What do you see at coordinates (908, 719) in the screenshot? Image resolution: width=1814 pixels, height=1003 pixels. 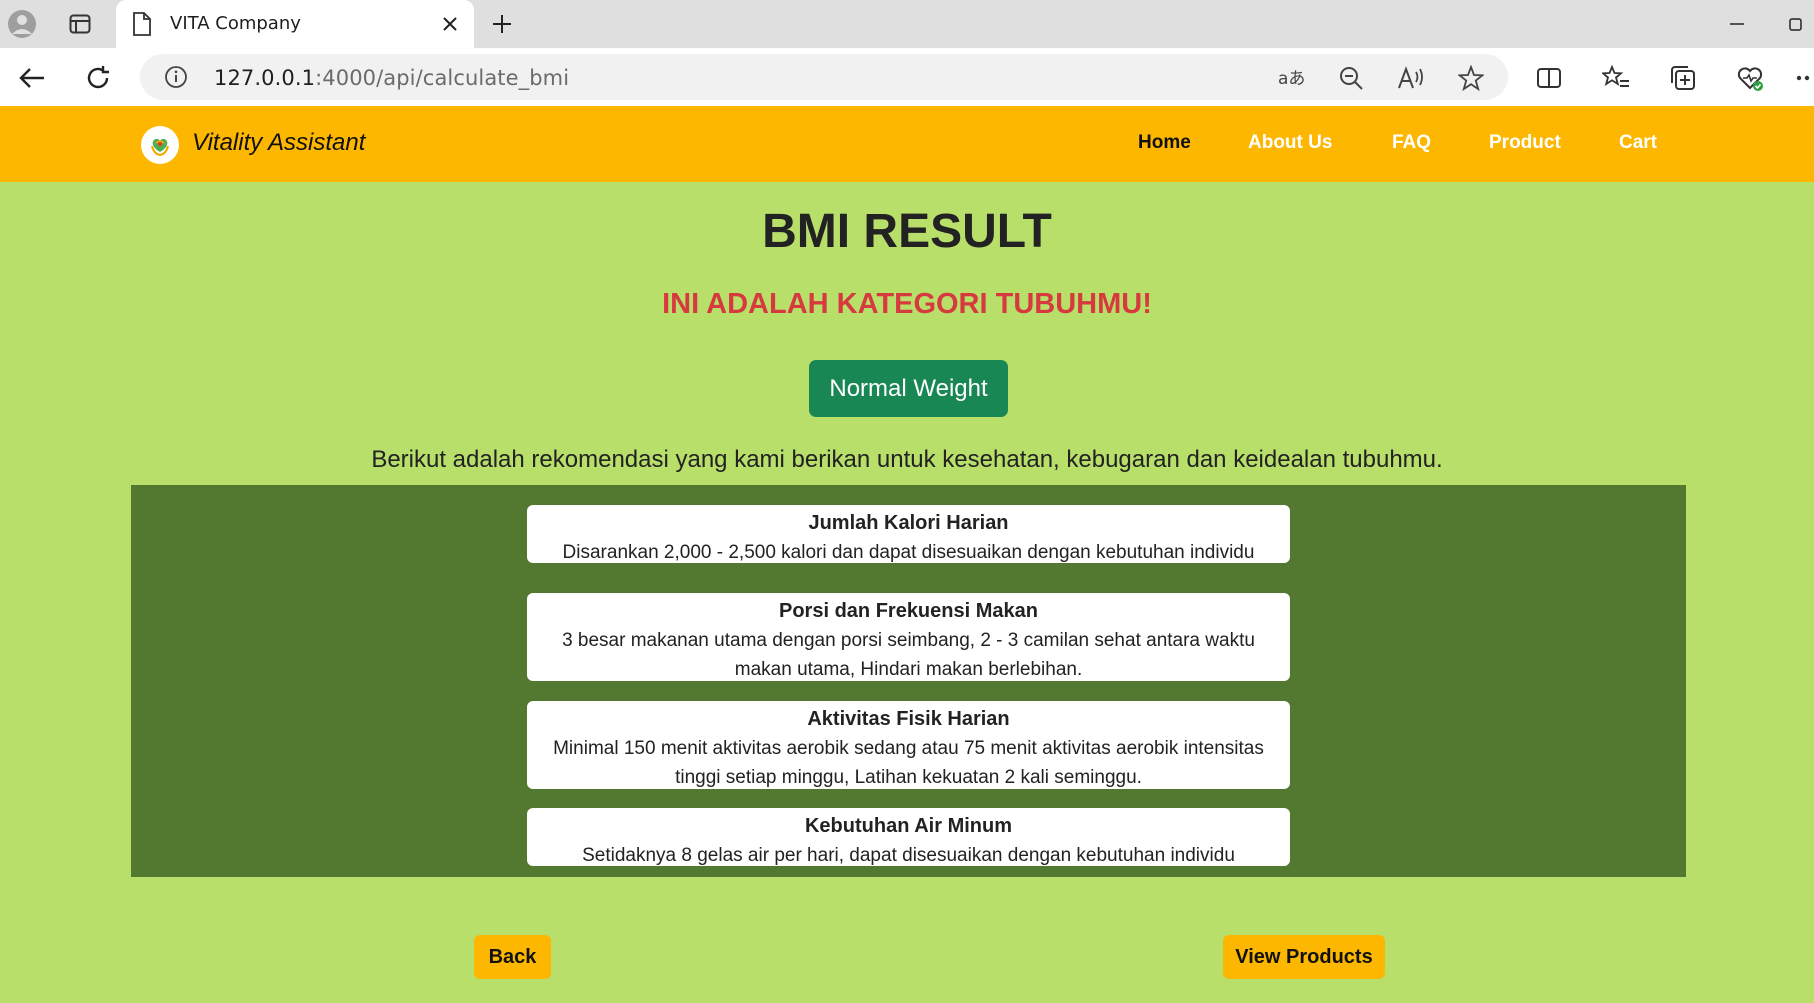 I see `card-title: Aktivitas Fisik Harian` at bounding box center [908, 719].